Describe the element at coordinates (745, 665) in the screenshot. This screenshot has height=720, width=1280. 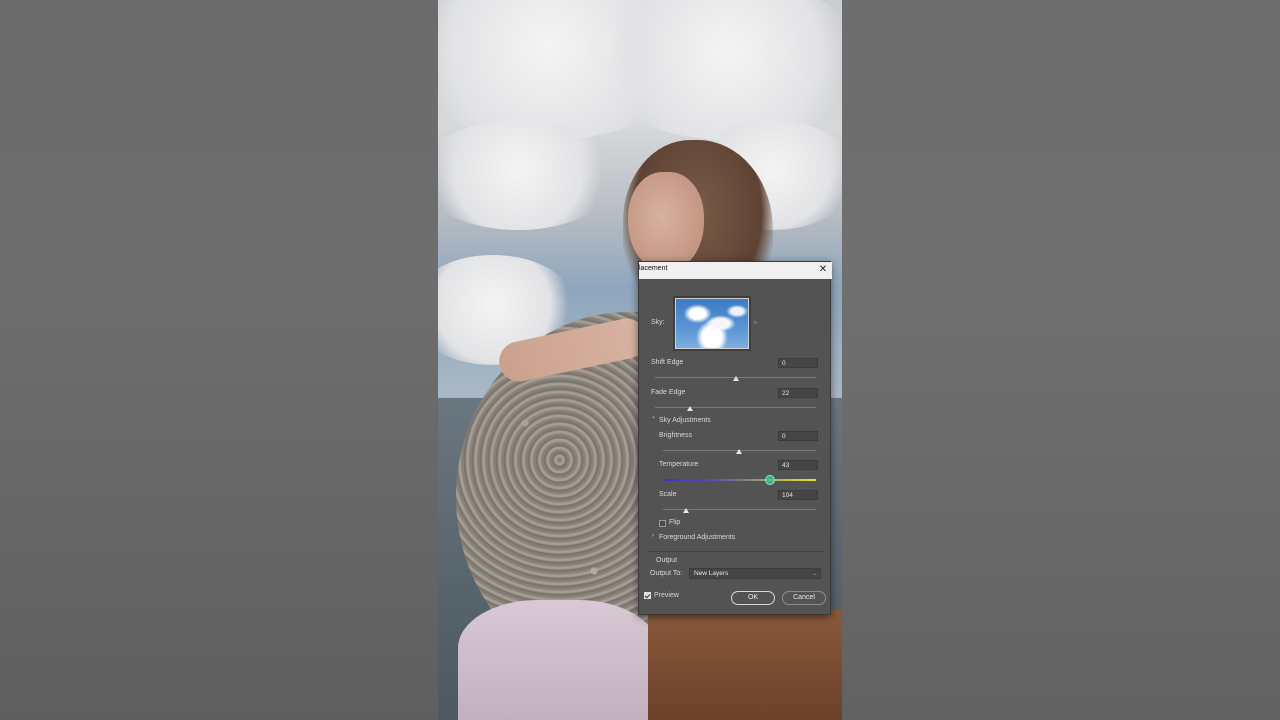
I see `wooden-chair` at that location.